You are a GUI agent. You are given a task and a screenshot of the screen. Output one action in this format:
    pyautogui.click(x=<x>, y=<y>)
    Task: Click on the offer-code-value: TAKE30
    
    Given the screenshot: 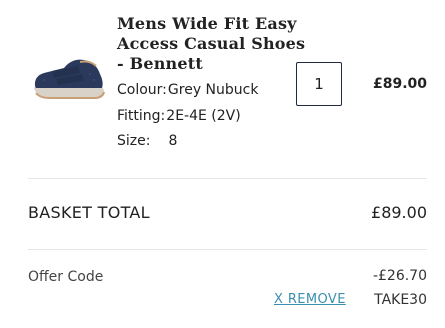 What is the action you would take?
    pyautogui.click(x=400, y=300)
    